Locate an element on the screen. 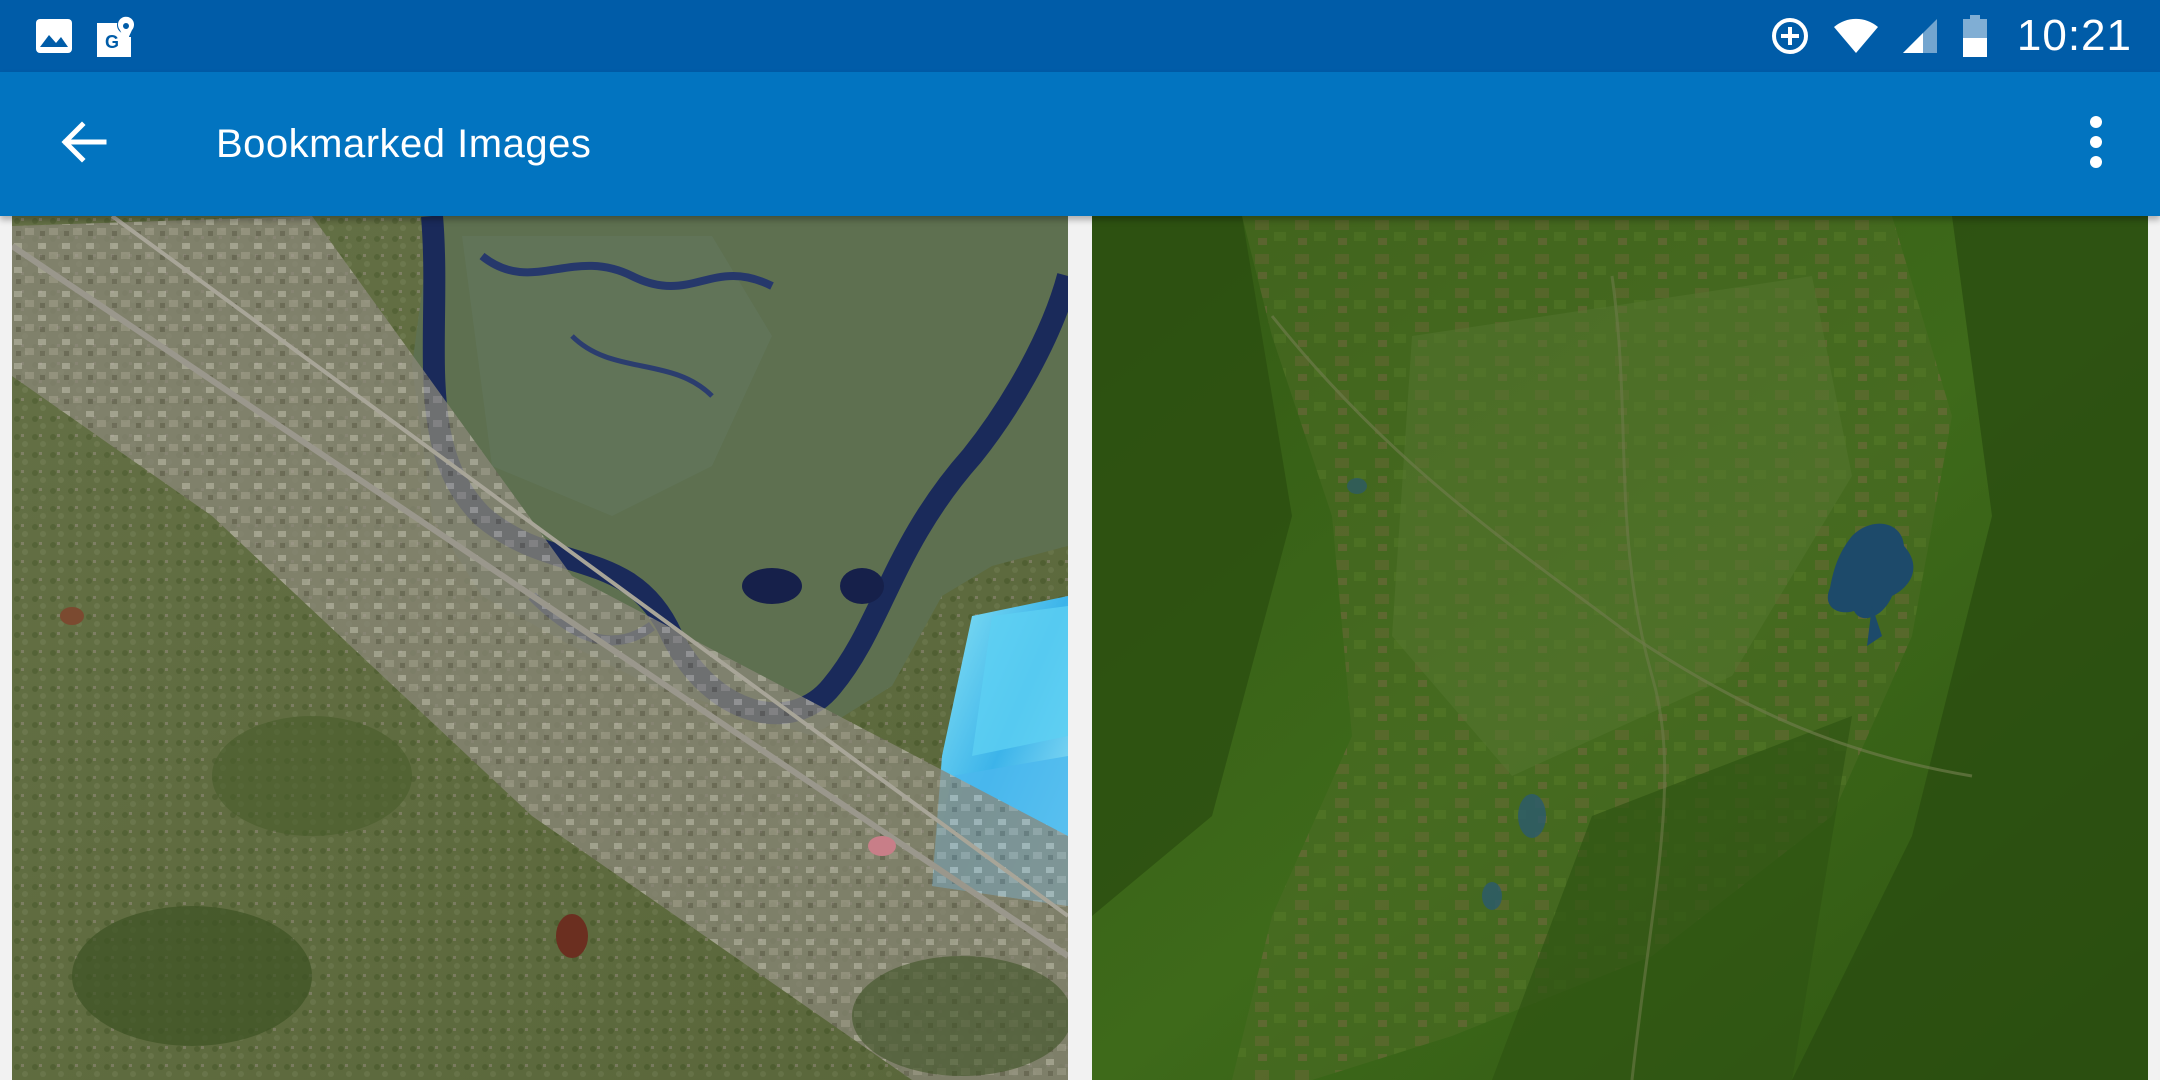  svg-text: G is located at coordinates (112, 42).